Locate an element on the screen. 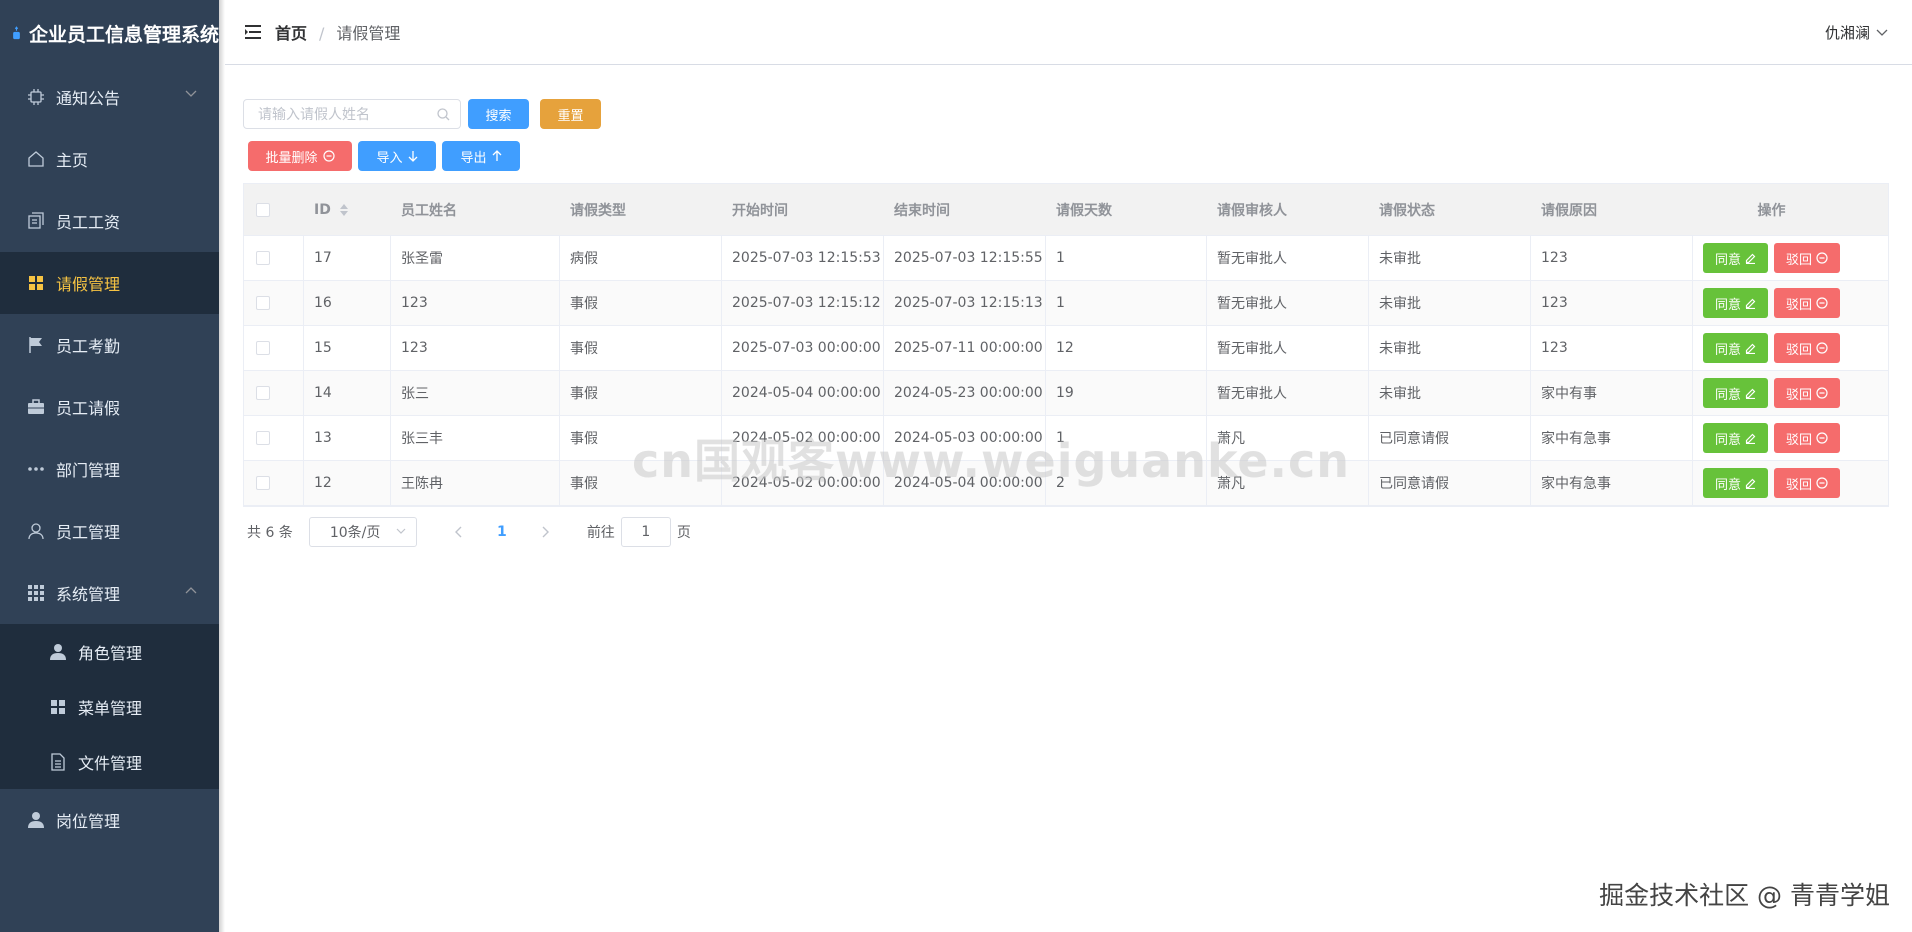  sidebar-item-label: 员工工资 is located at coordinates (88, 222).